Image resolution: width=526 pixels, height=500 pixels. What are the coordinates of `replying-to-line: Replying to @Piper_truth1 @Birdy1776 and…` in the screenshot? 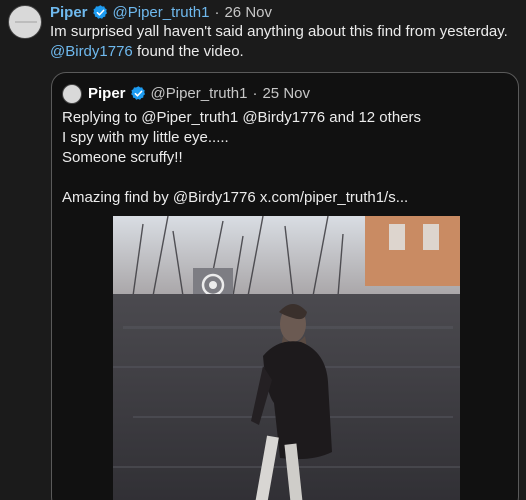 It's located at (241, 117).